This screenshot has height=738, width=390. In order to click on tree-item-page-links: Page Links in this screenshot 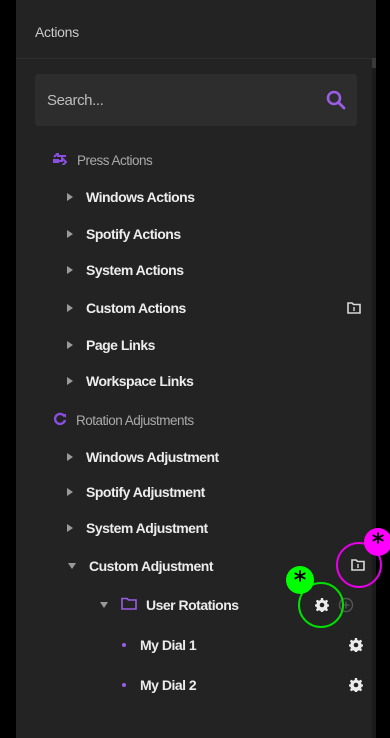, I will do `click(111, 345)`.